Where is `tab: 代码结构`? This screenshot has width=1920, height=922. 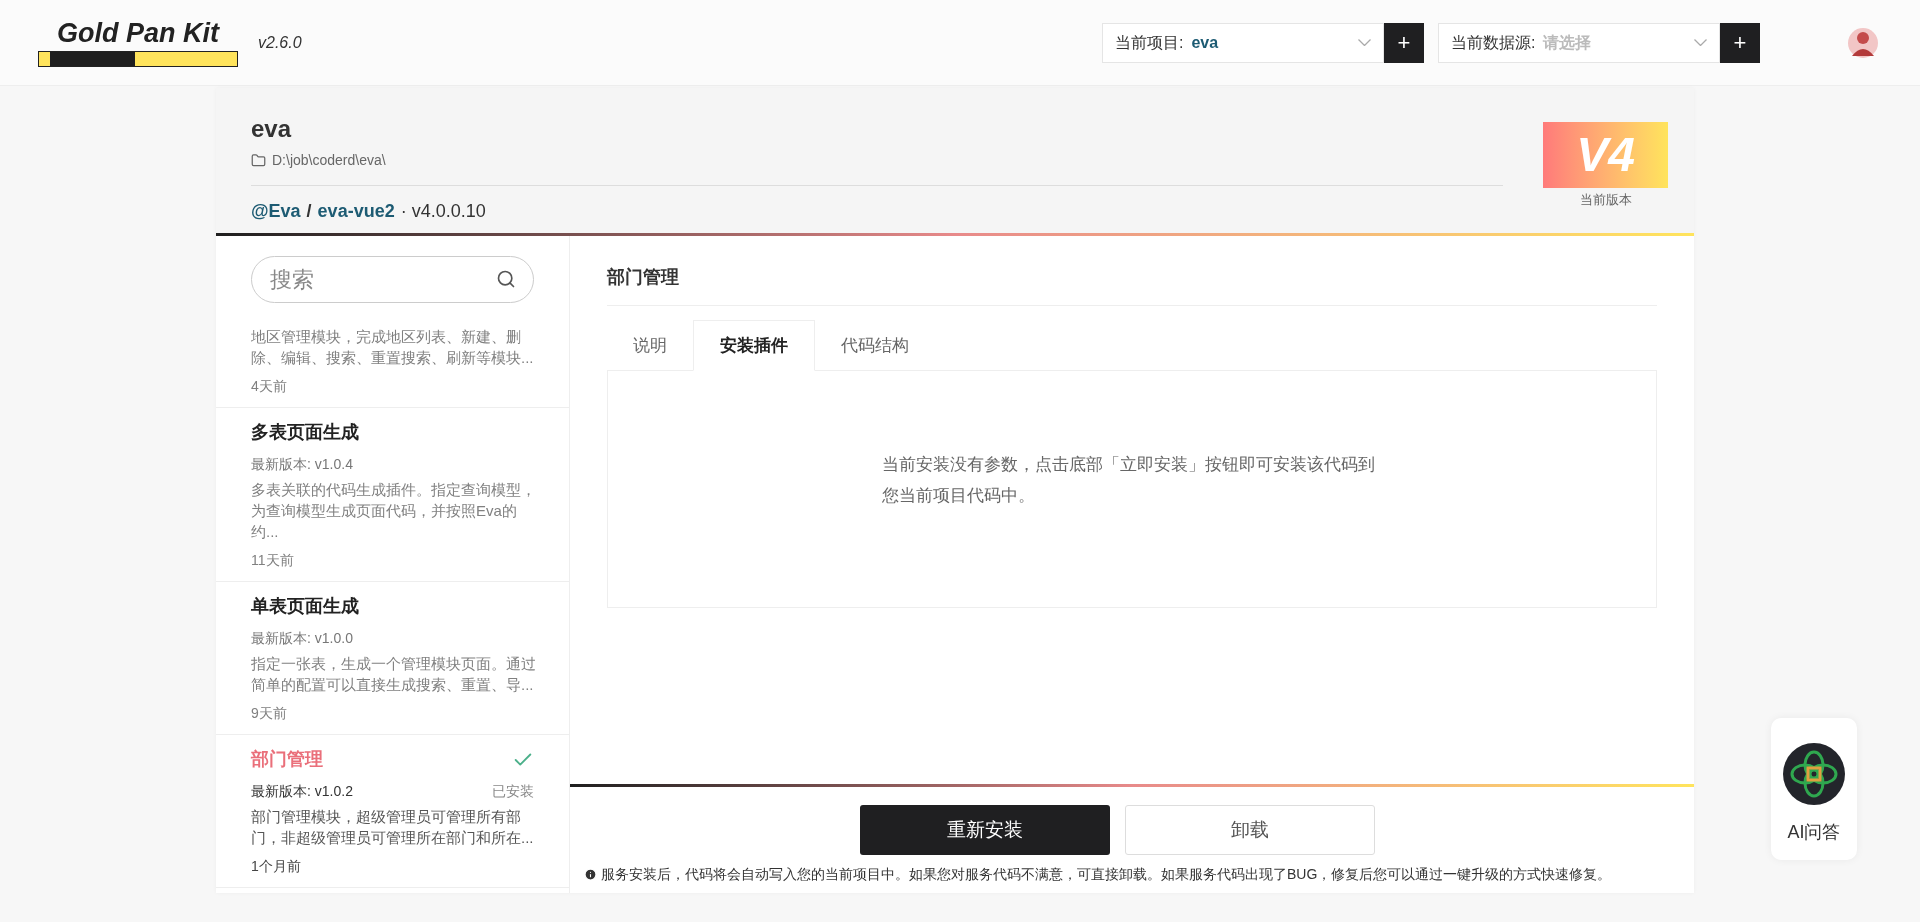 tab: 代码结构 is located at coordinates (875, 345).